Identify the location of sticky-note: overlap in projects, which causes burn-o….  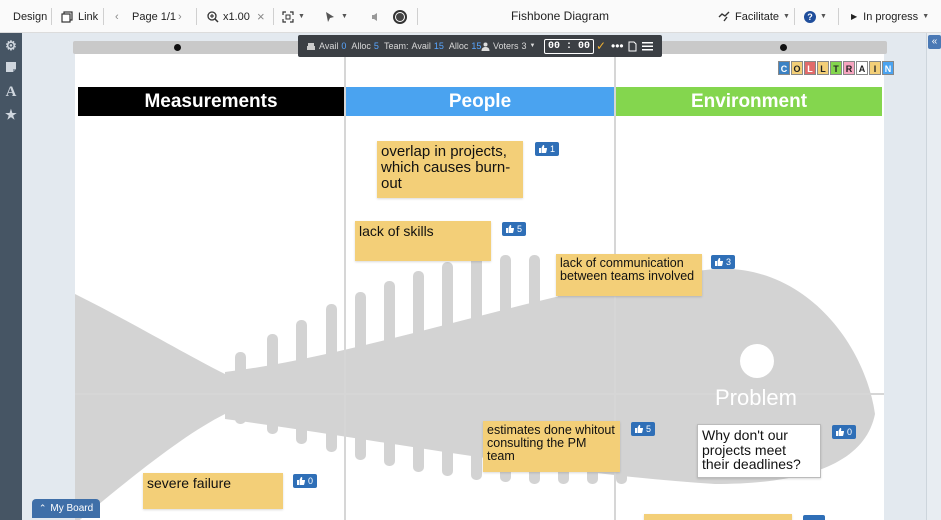
(450, 169).